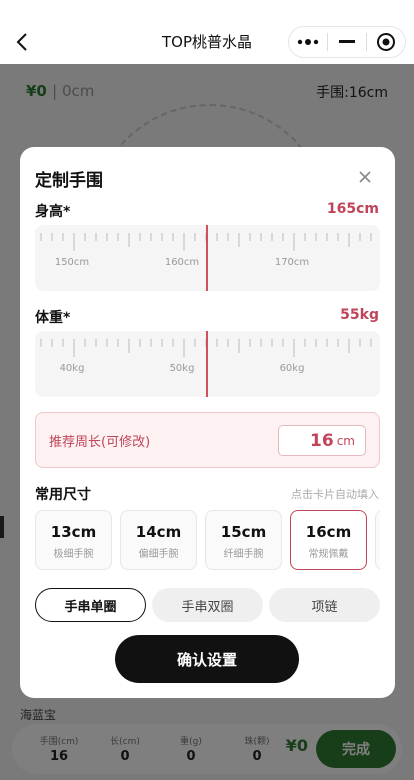 This screenshot has height=780, width=414. Describe the element at coordinates (63, 495) in the screenshot. I see `sizes-title: 常用尺寸` at that location.